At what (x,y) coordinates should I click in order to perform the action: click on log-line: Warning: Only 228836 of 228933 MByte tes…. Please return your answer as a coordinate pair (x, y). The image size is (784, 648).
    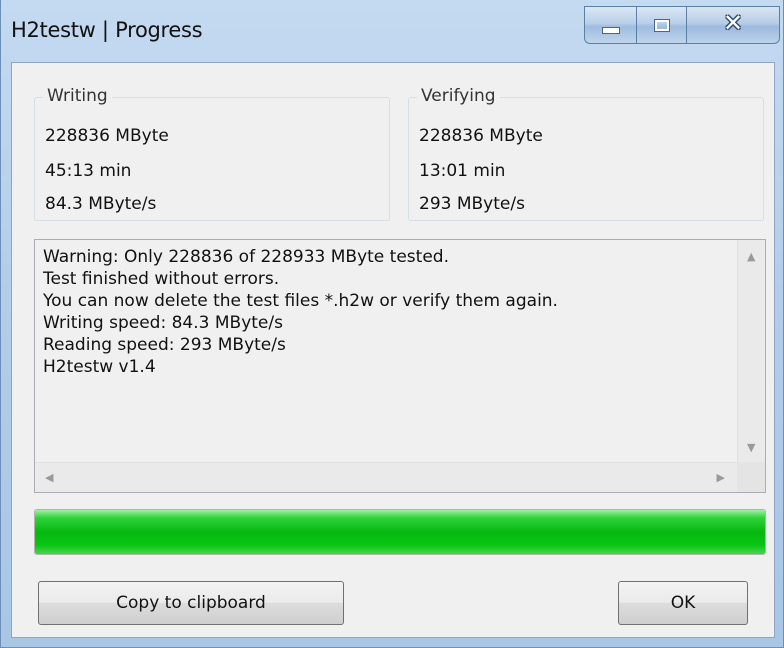
    Looking at the image, I should click on (246, 257).